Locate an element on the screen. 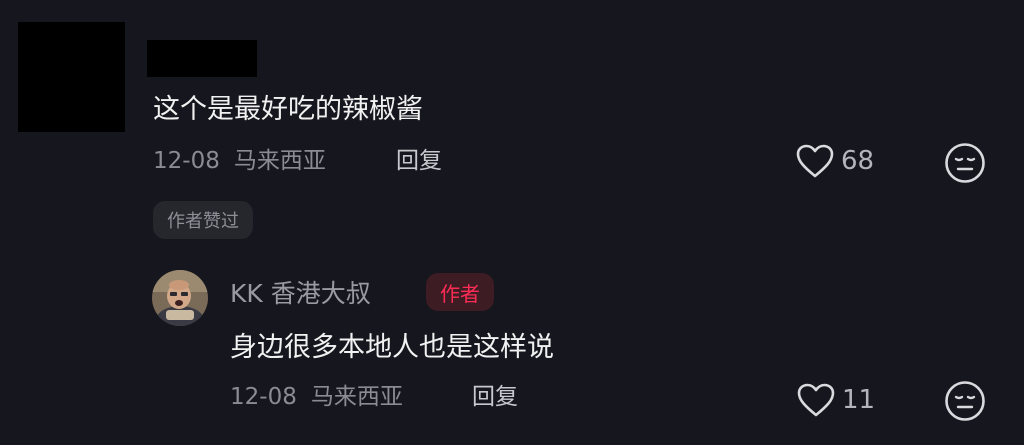  comment-location: 马来西亚 is located at coordinates (279, 161).